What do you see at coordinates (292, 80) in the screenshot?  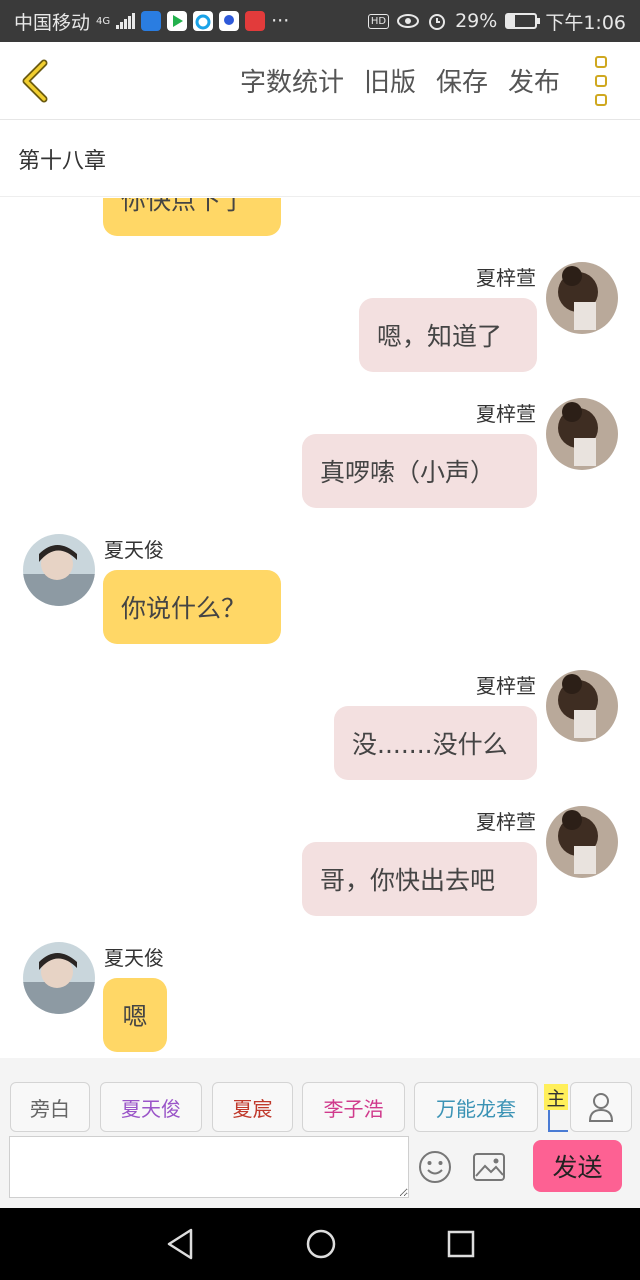 I see `word-count-button: 字数统计` at bounding box center [292, 80].